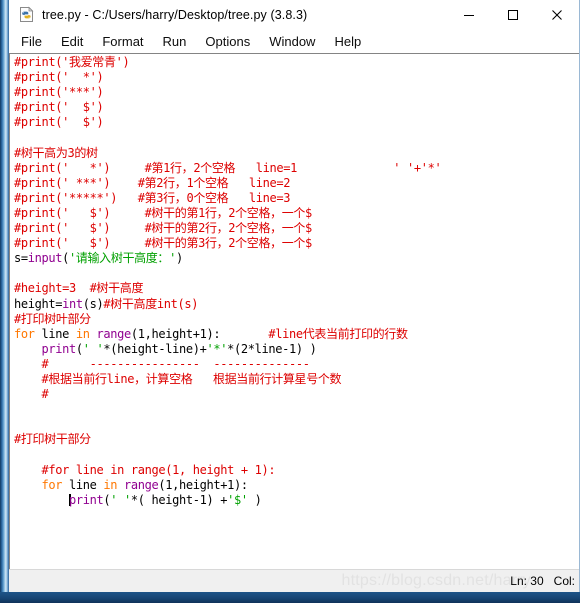 This screenshot has width=580, height=603. What do you see at coordinates (162, 363) in the screenshot?
I see `code-token: # ---------------- --------------` at bounding box center [162, 363].